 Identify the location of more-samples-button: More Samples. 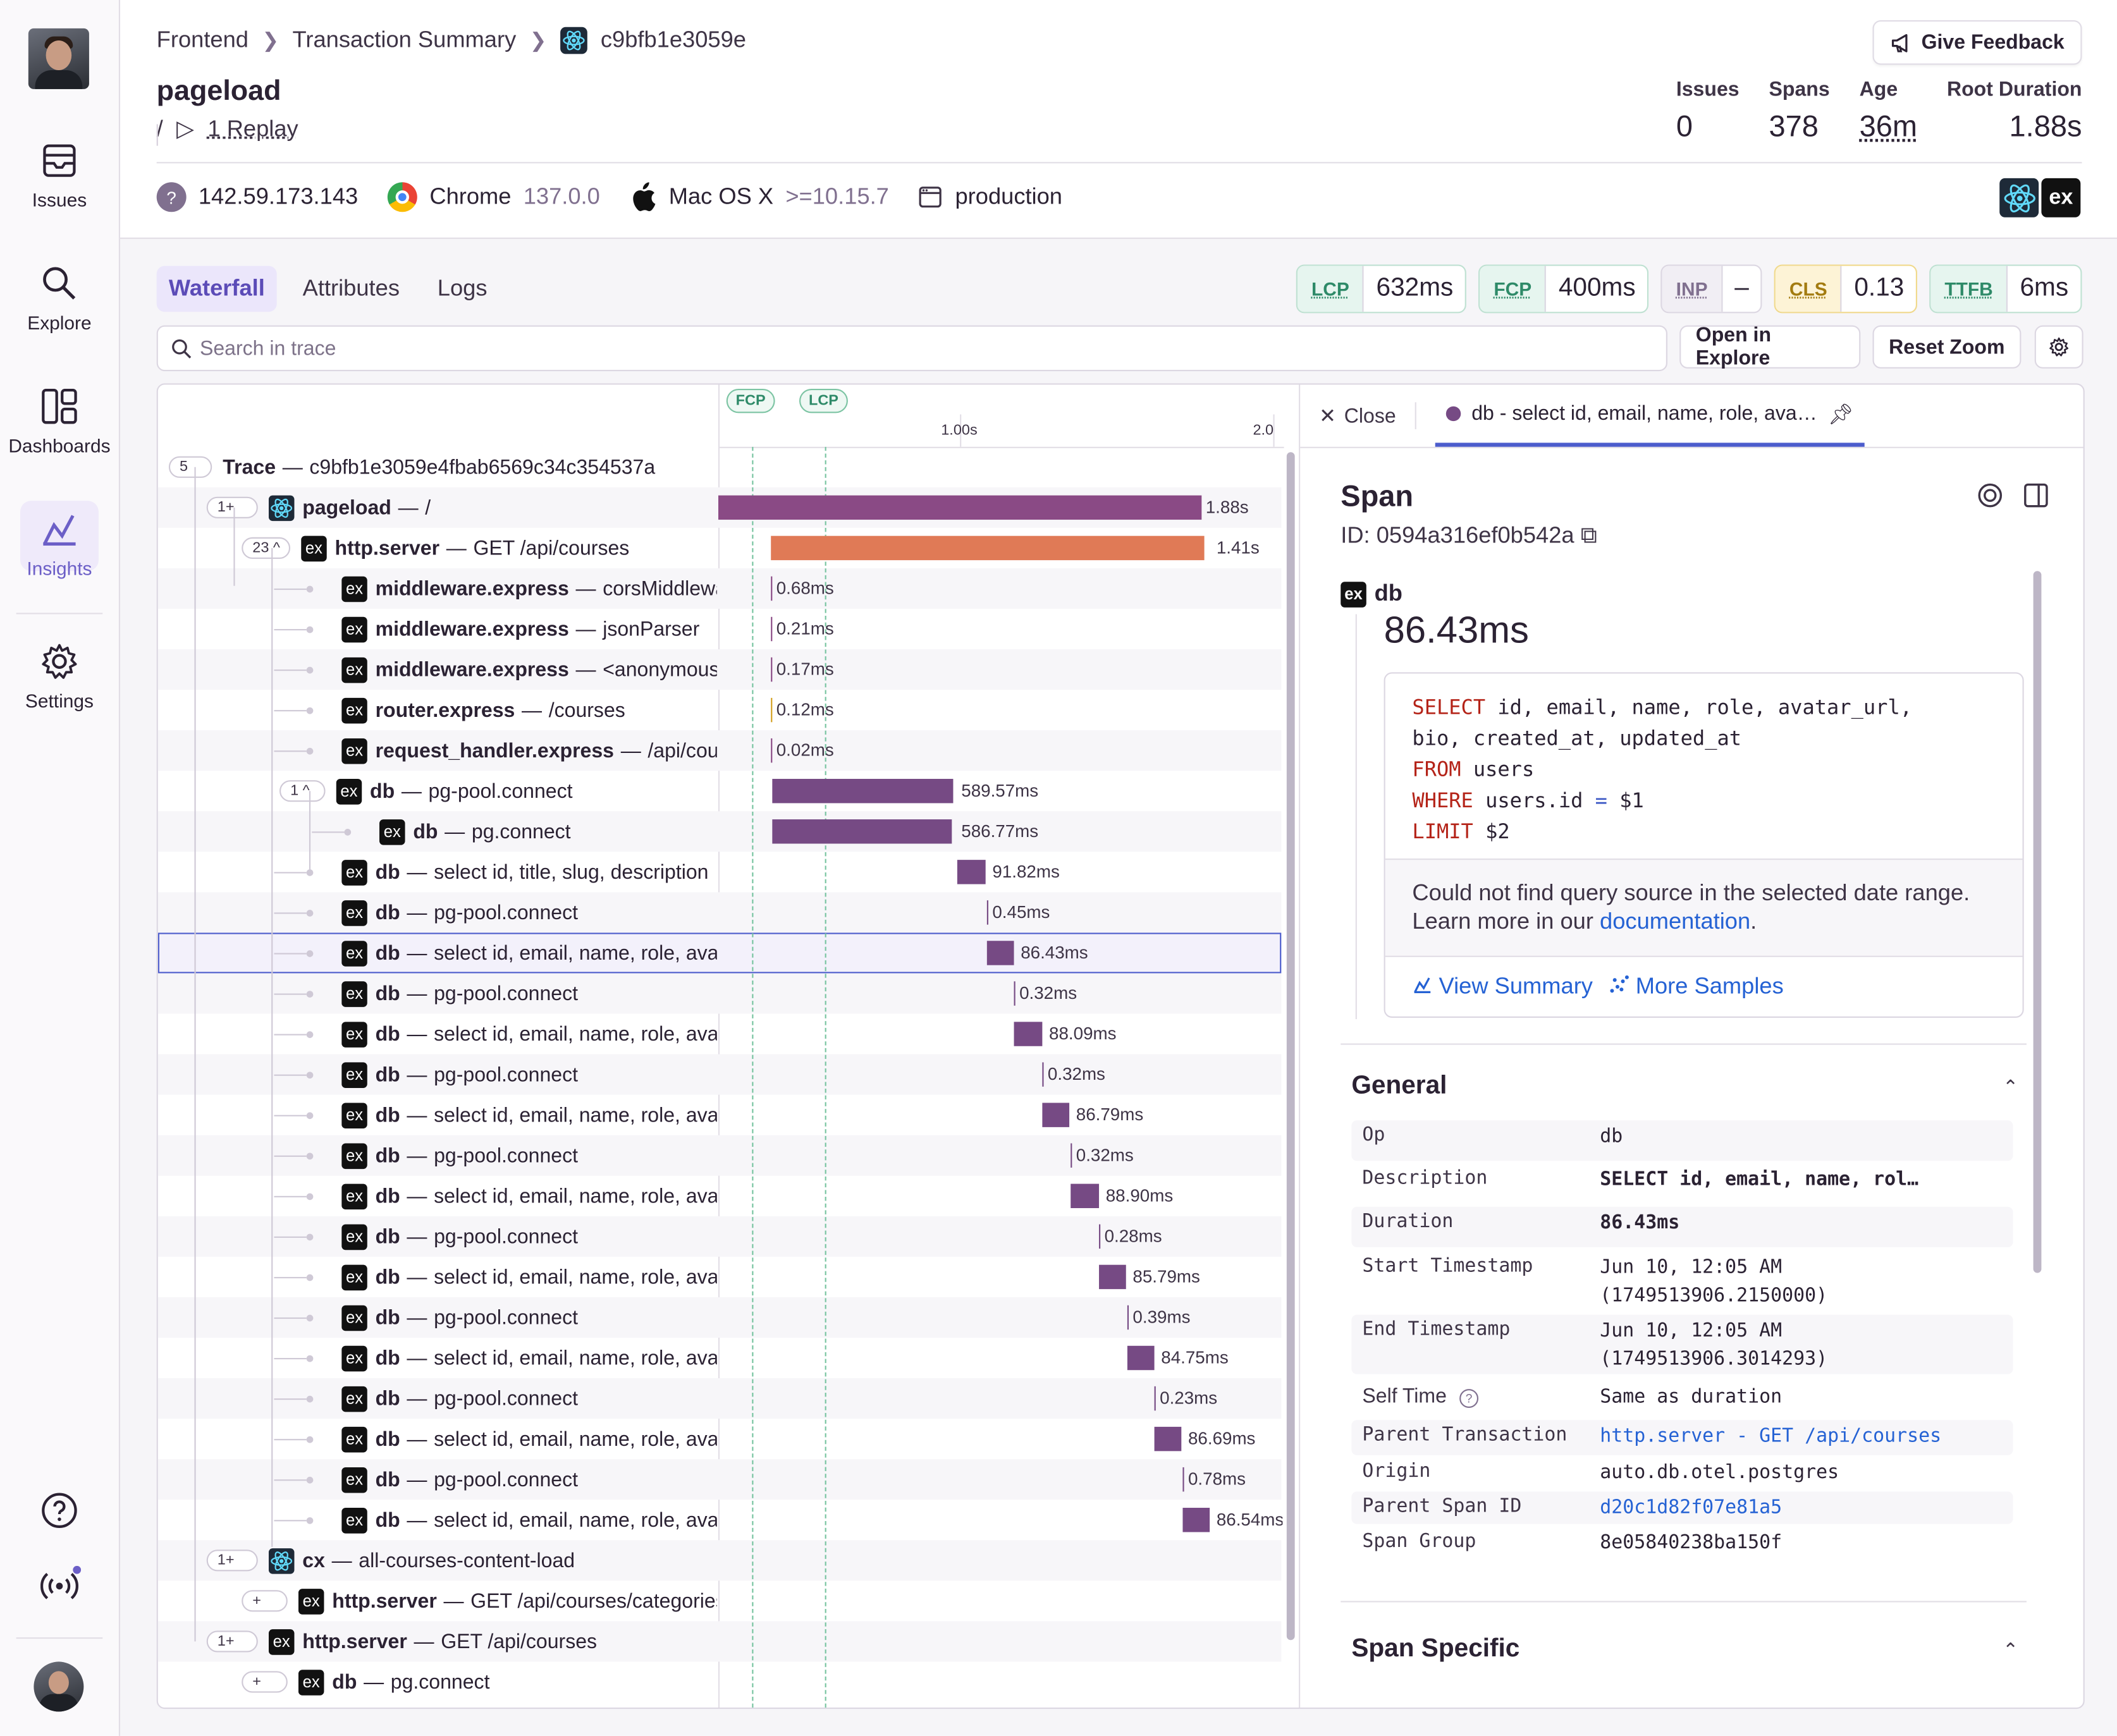
(1697, 986).